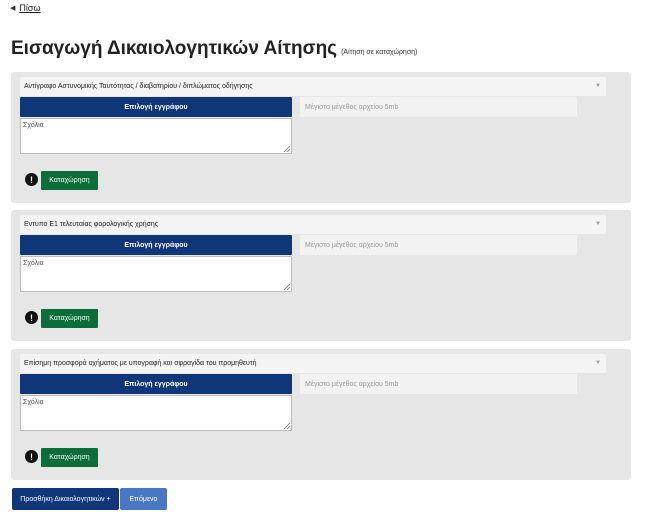 The height and width of the screenshot is (521, 650). I want to click on page-subtitle: (Αίτηση σε καταχώρηση), so click(379, 52).